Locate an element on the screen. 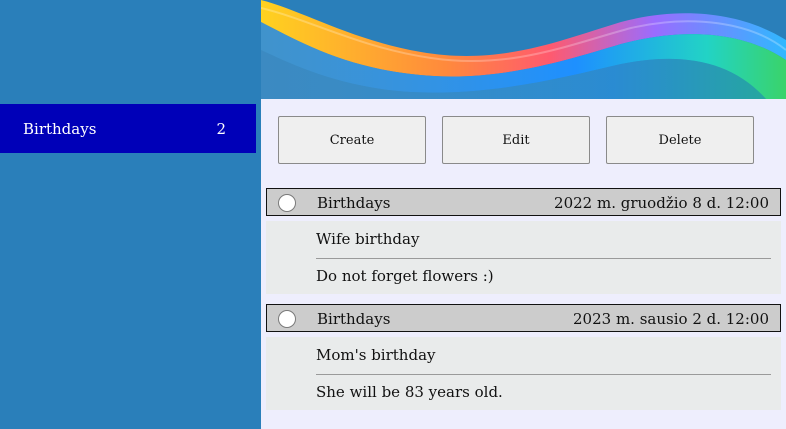  event-description: She will be 83 years old. is located at coordinates (409, 392).